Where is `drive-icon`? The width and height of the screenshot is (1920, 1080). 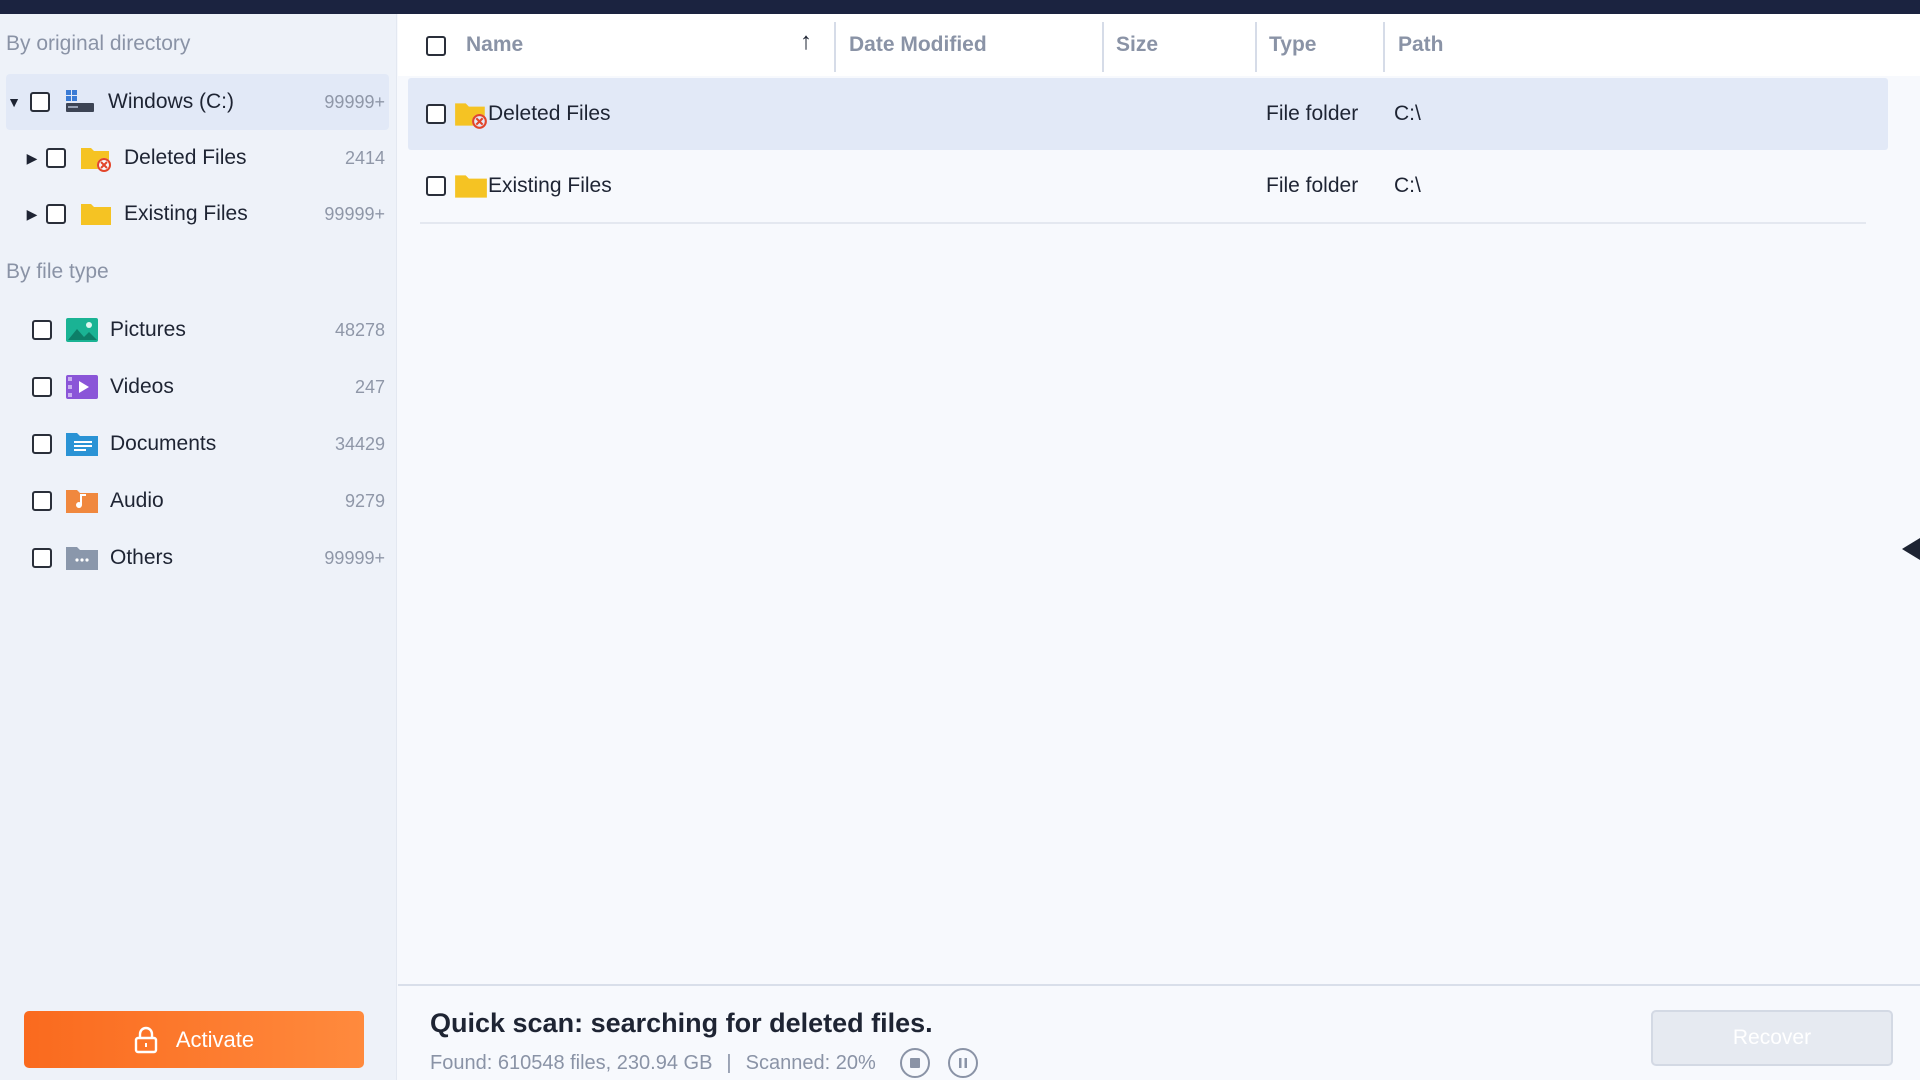 drive-icon is located at coordinates (80, 102).